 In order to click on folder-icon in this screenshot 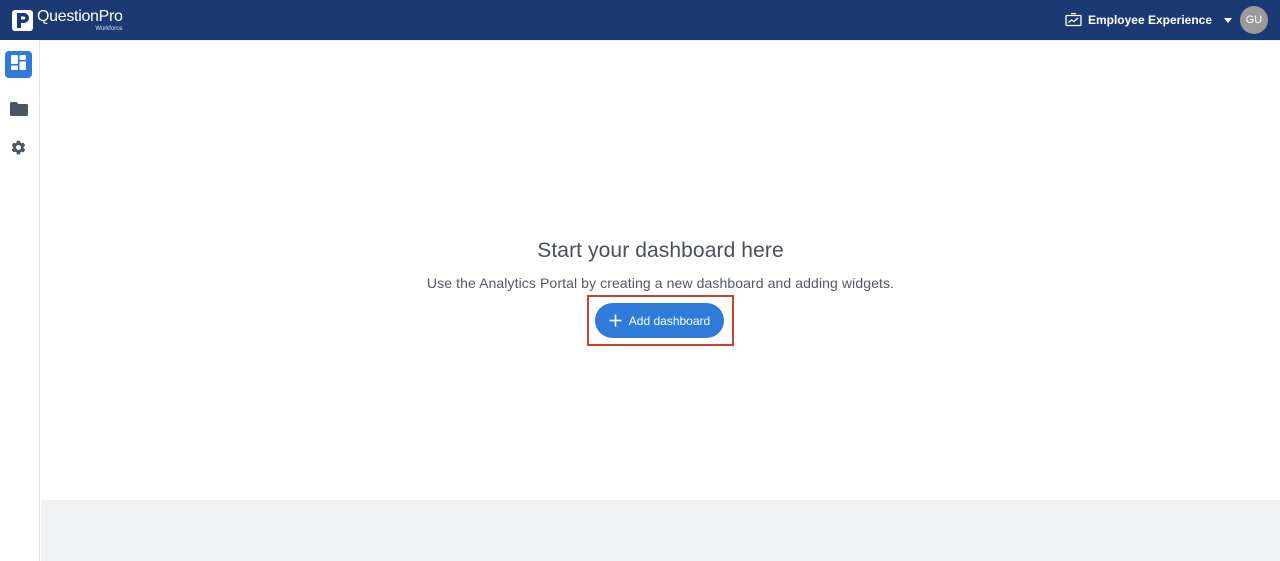, I will do `click(18, 111)`.